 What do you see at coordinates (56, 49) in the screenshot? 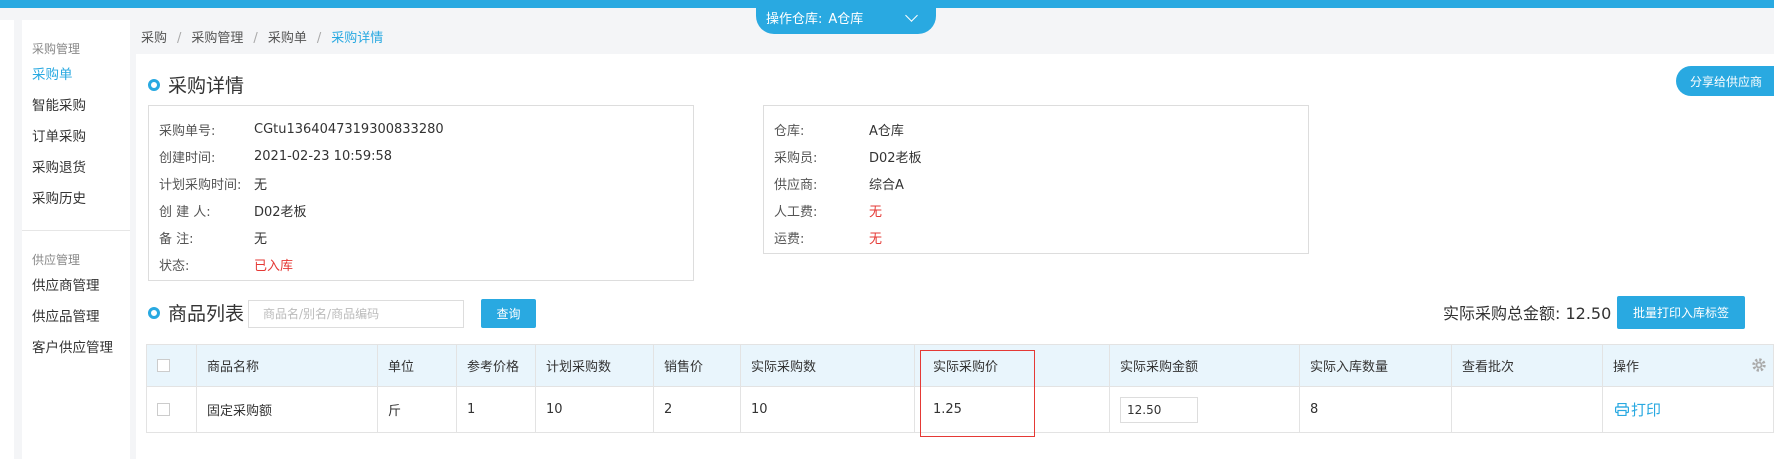
I see `sidebar-group-title: 采购管理` at bounding box center [56, 49].